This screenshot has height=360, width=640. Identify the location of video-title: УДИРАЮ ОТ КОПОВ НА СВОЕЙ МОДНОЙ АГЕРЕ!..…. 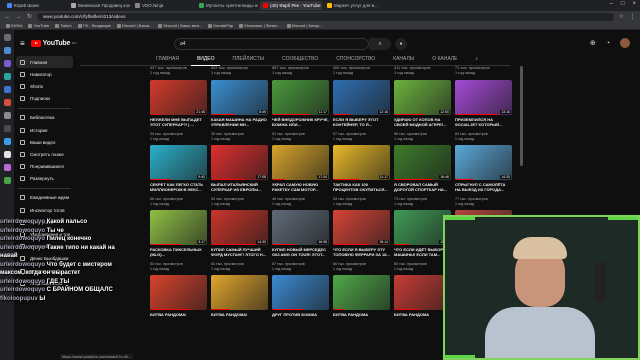
(422, 124).